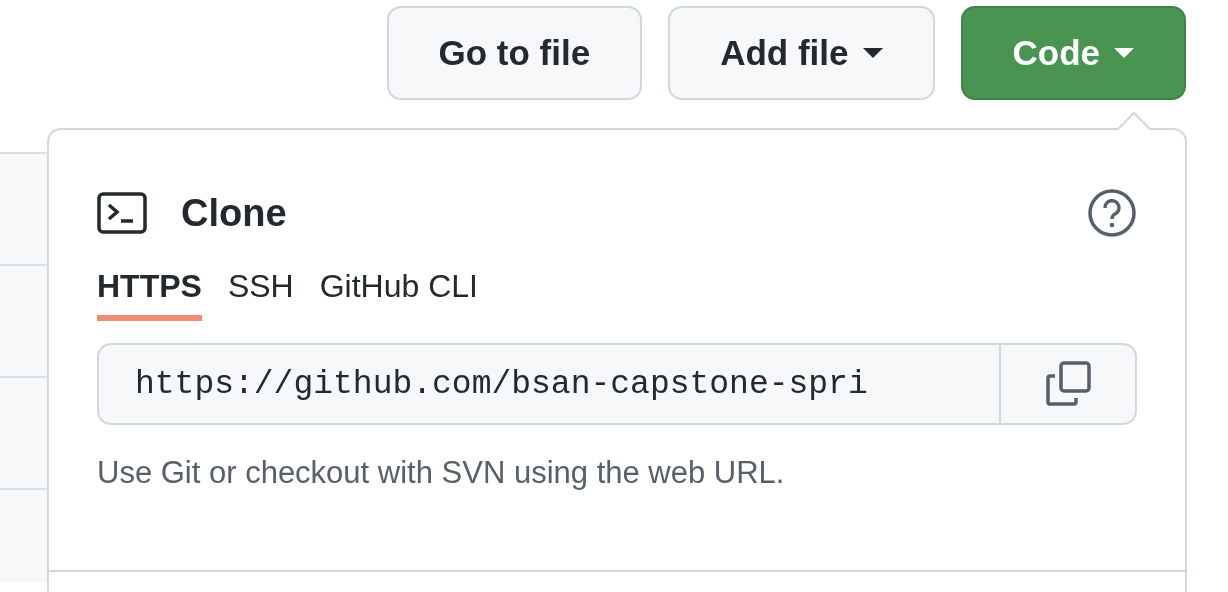 This screenshot has height=592, width=1228. I want to click on help-icon, so click(1112, 213).